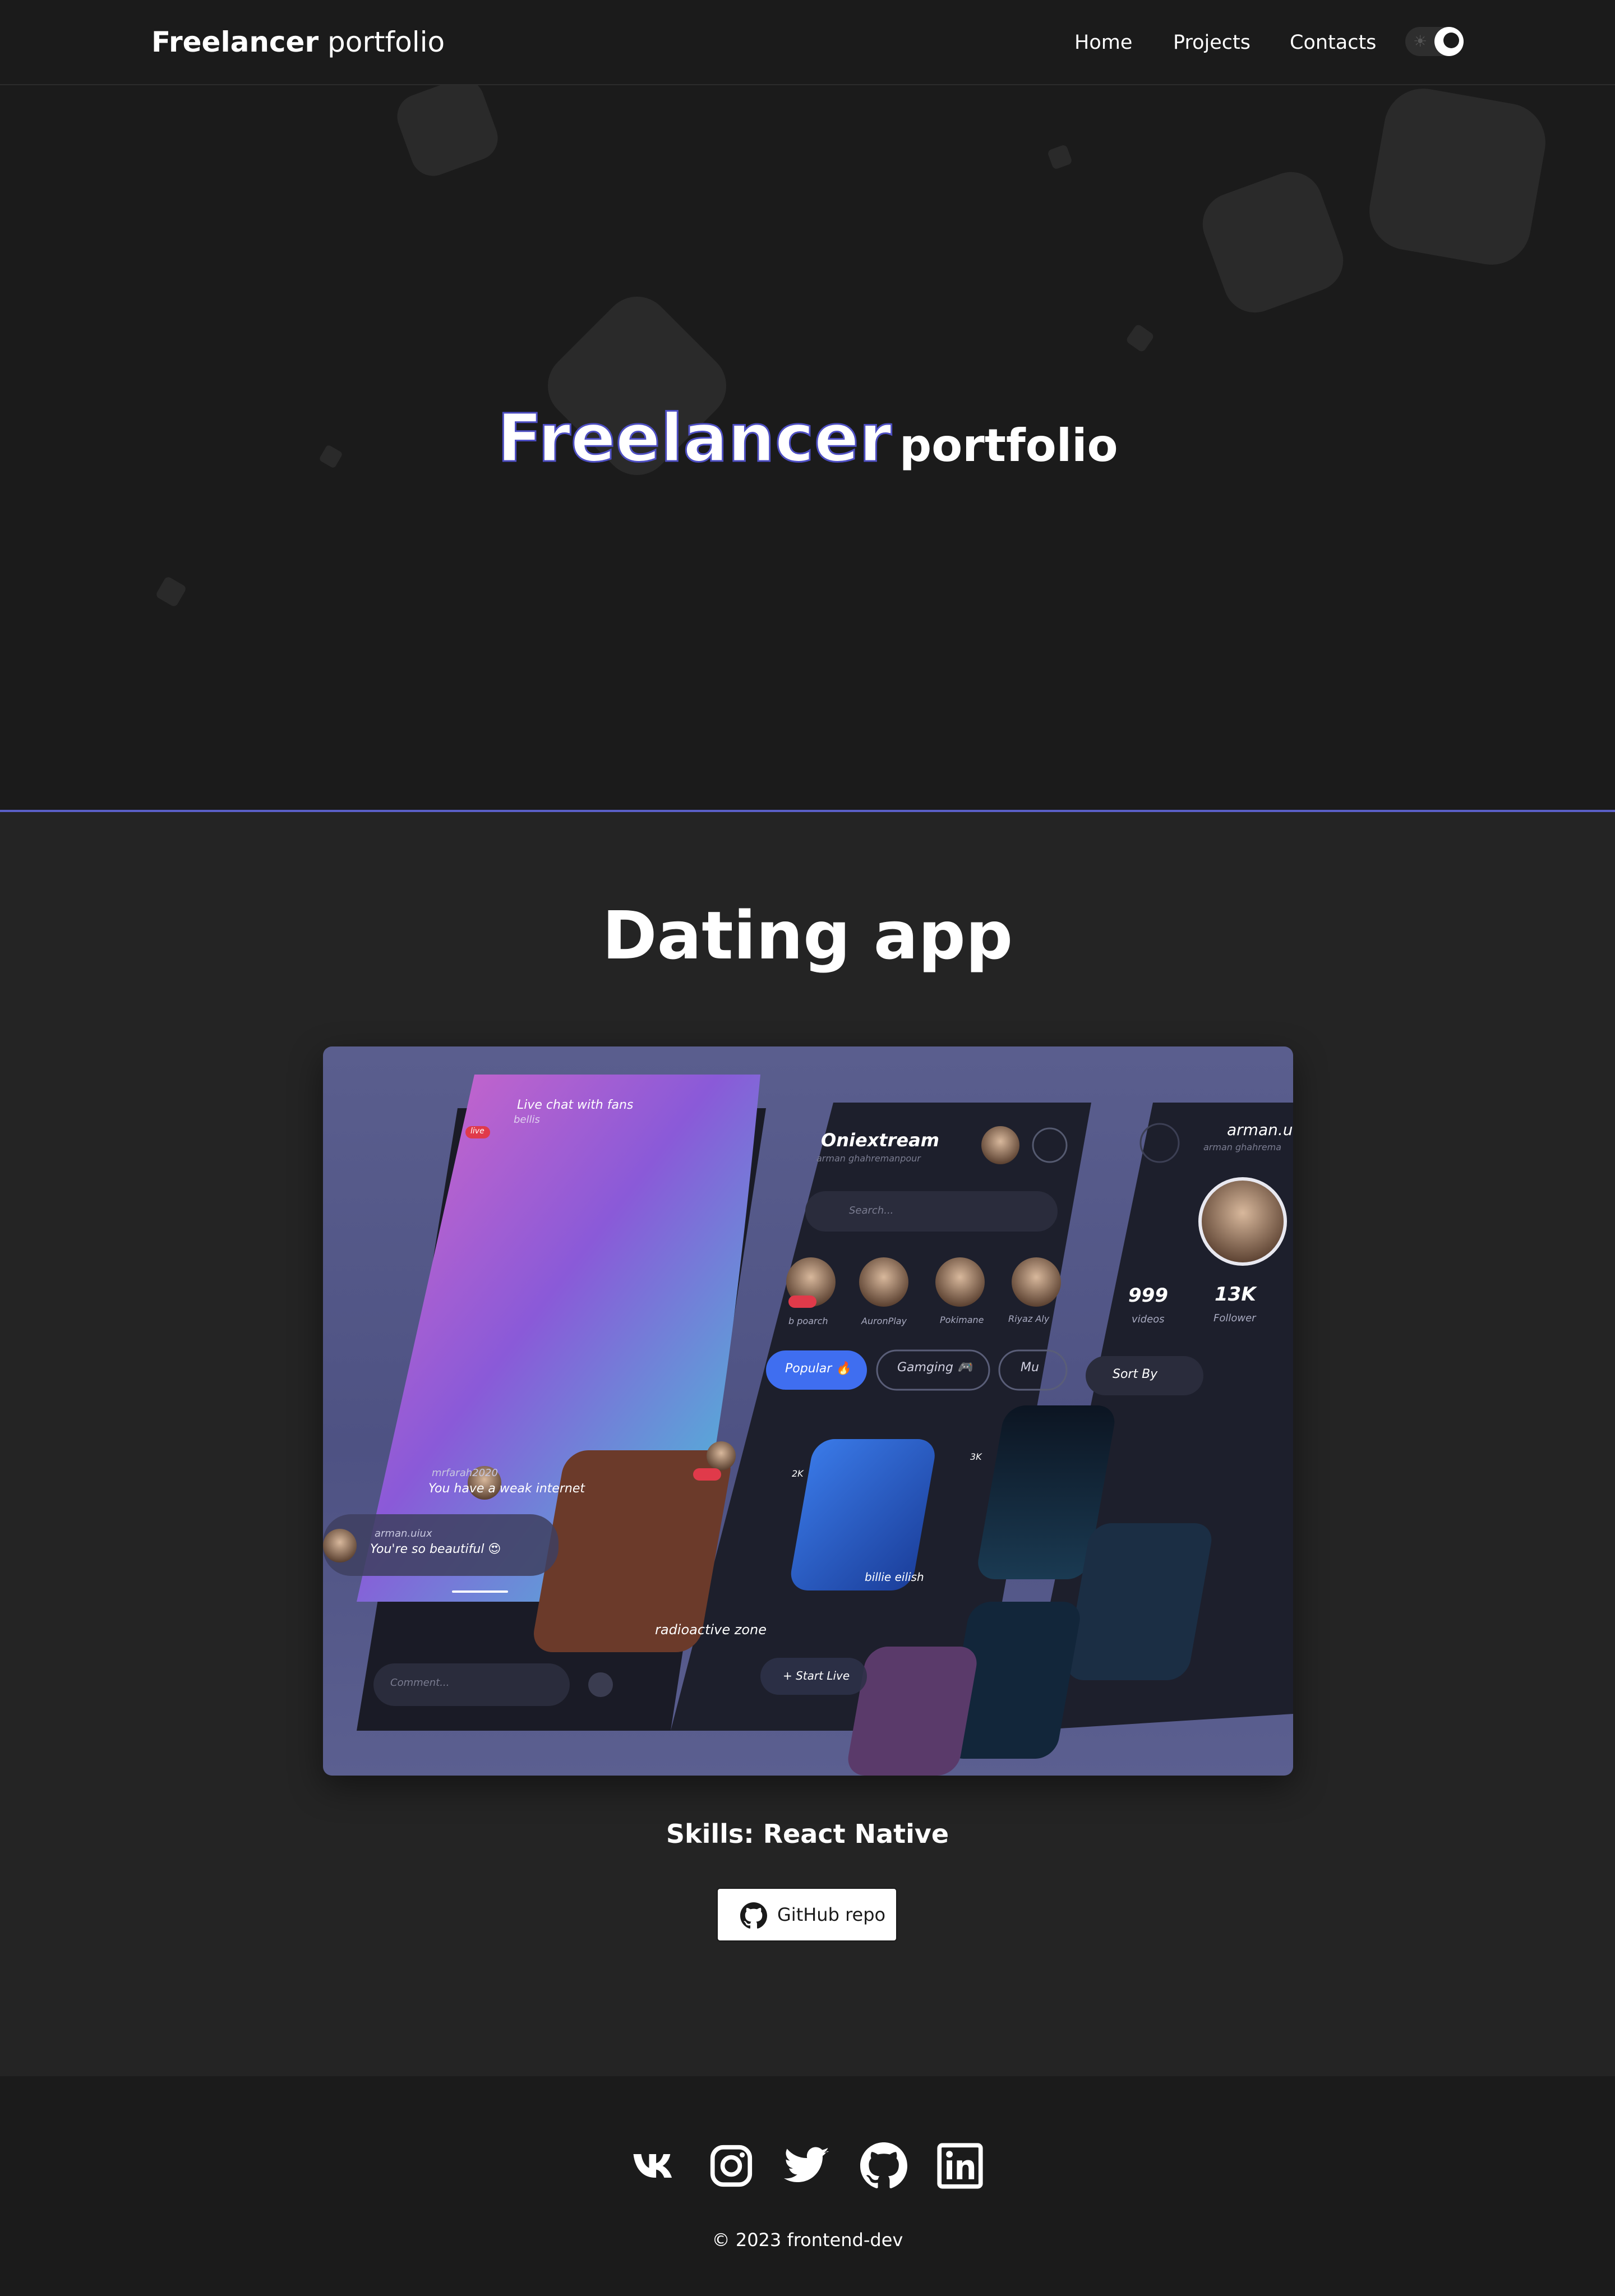  Describe the element at coordinates (1260, 1130) in the screenshot. I see `profile-name: arman.ui` at that location.